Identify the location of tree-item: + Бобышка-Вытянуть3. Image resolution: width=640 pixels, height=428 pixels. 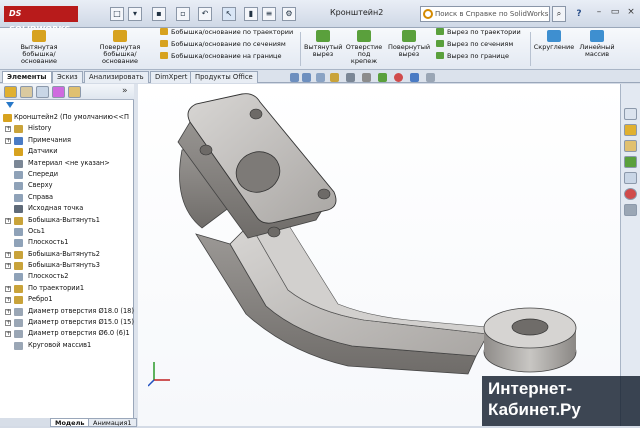
(67, 265).